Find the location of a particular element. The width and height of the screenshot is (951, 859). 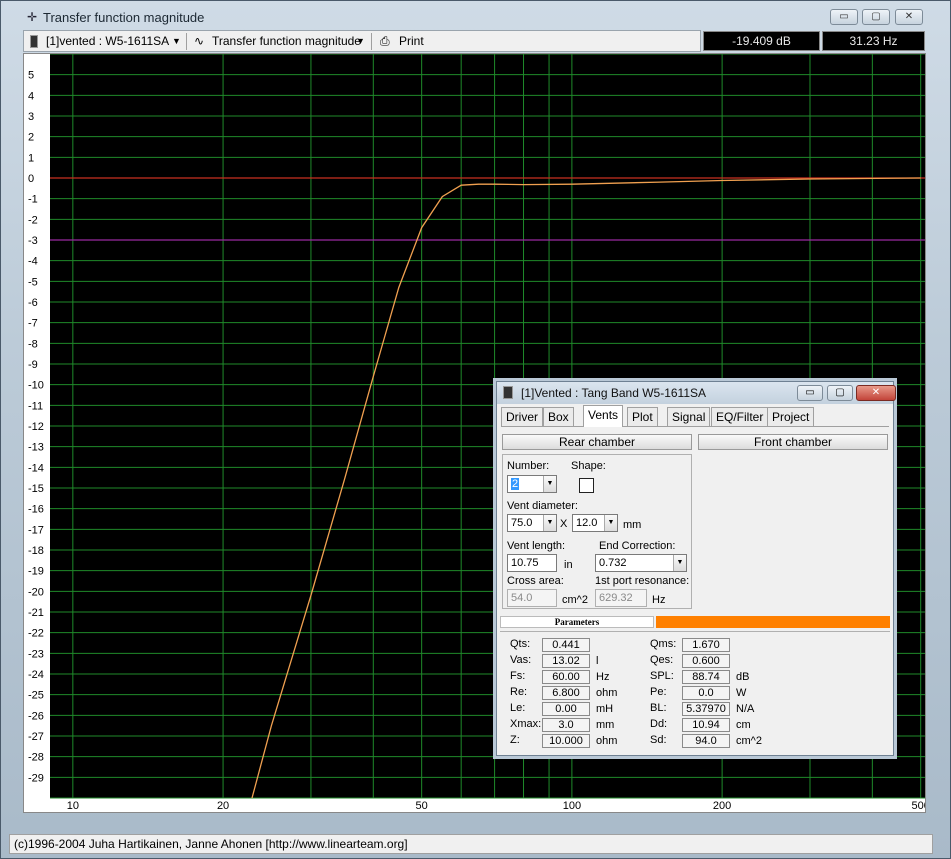

minimize-button: ▭ is located at coordinates (844, 17).